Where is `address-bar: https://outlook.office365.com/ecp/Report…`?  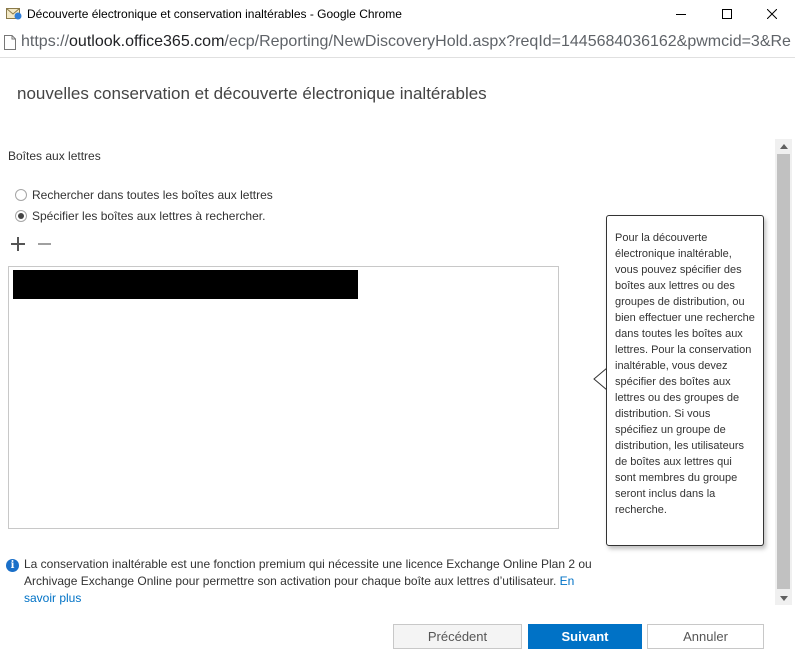 address-bar: https://outlook.office365.com/ecp/Report… is located at coordinates (397, 43).